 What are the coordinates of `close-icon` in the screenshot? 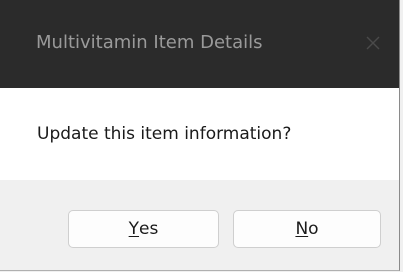 It's located at (373, 43).